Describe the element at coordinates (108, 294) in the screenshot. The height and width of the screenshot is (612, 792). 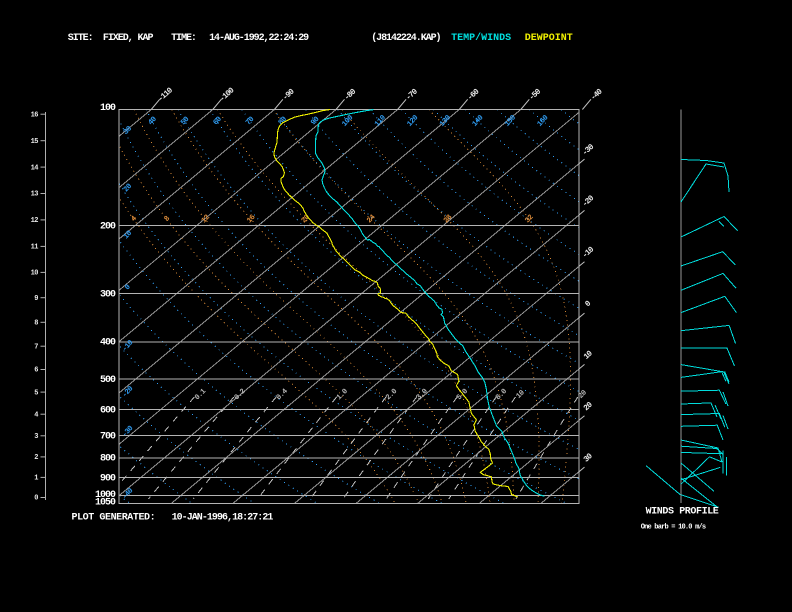
I see `svg-text: 300` at that location.